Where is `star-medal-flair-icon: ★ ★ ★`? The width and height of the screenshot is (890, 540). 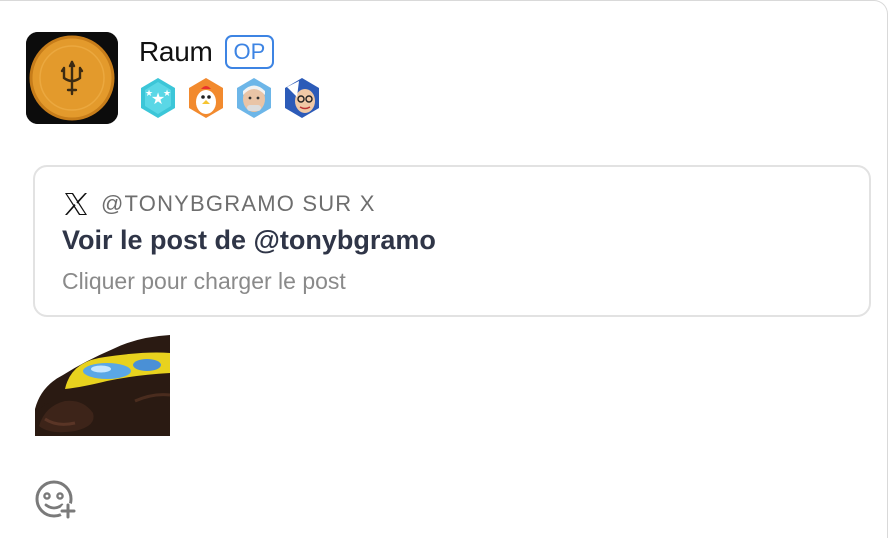 star-medal-flair-icon: ★ ★ ★ is located at coordinates (158, 98).